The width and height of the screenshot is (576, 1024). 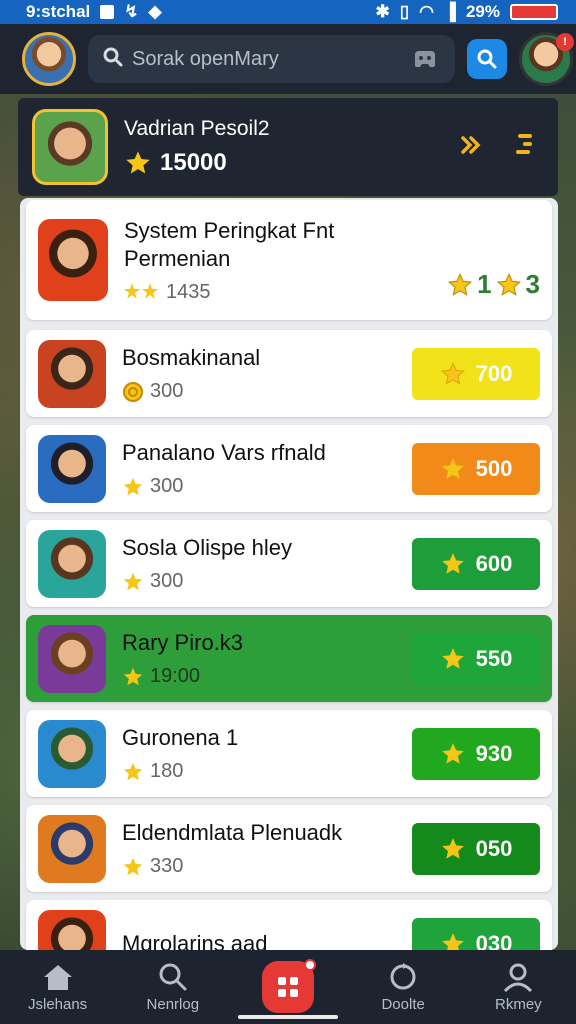 I want to click on nav-home-label: Jslehans, so click(x=57, y=1004).